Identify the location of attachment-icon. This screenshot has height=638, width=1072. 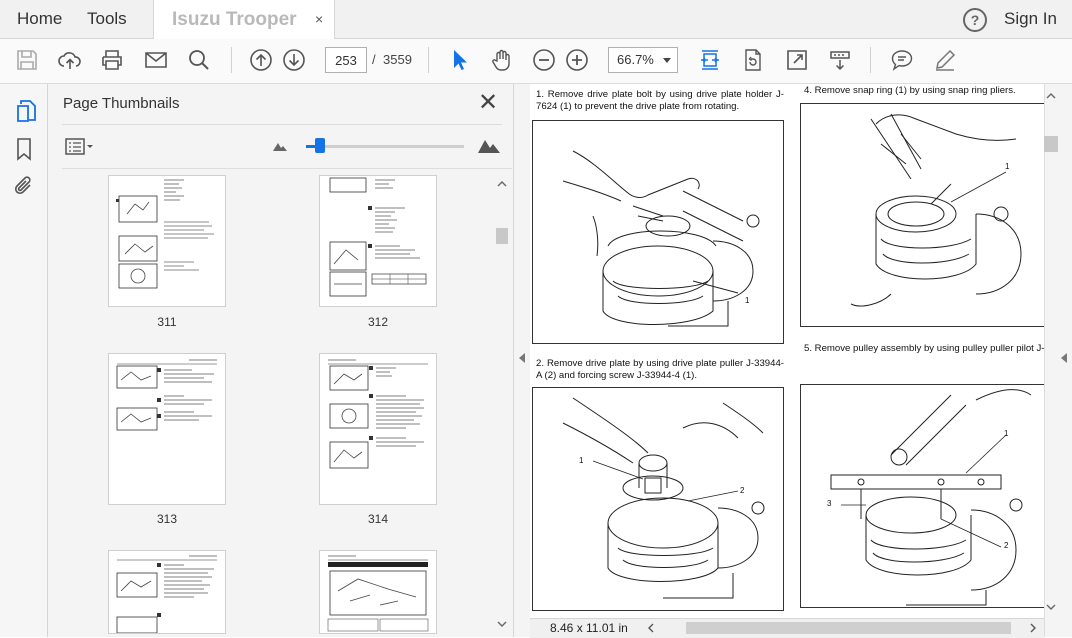
(24, 186).